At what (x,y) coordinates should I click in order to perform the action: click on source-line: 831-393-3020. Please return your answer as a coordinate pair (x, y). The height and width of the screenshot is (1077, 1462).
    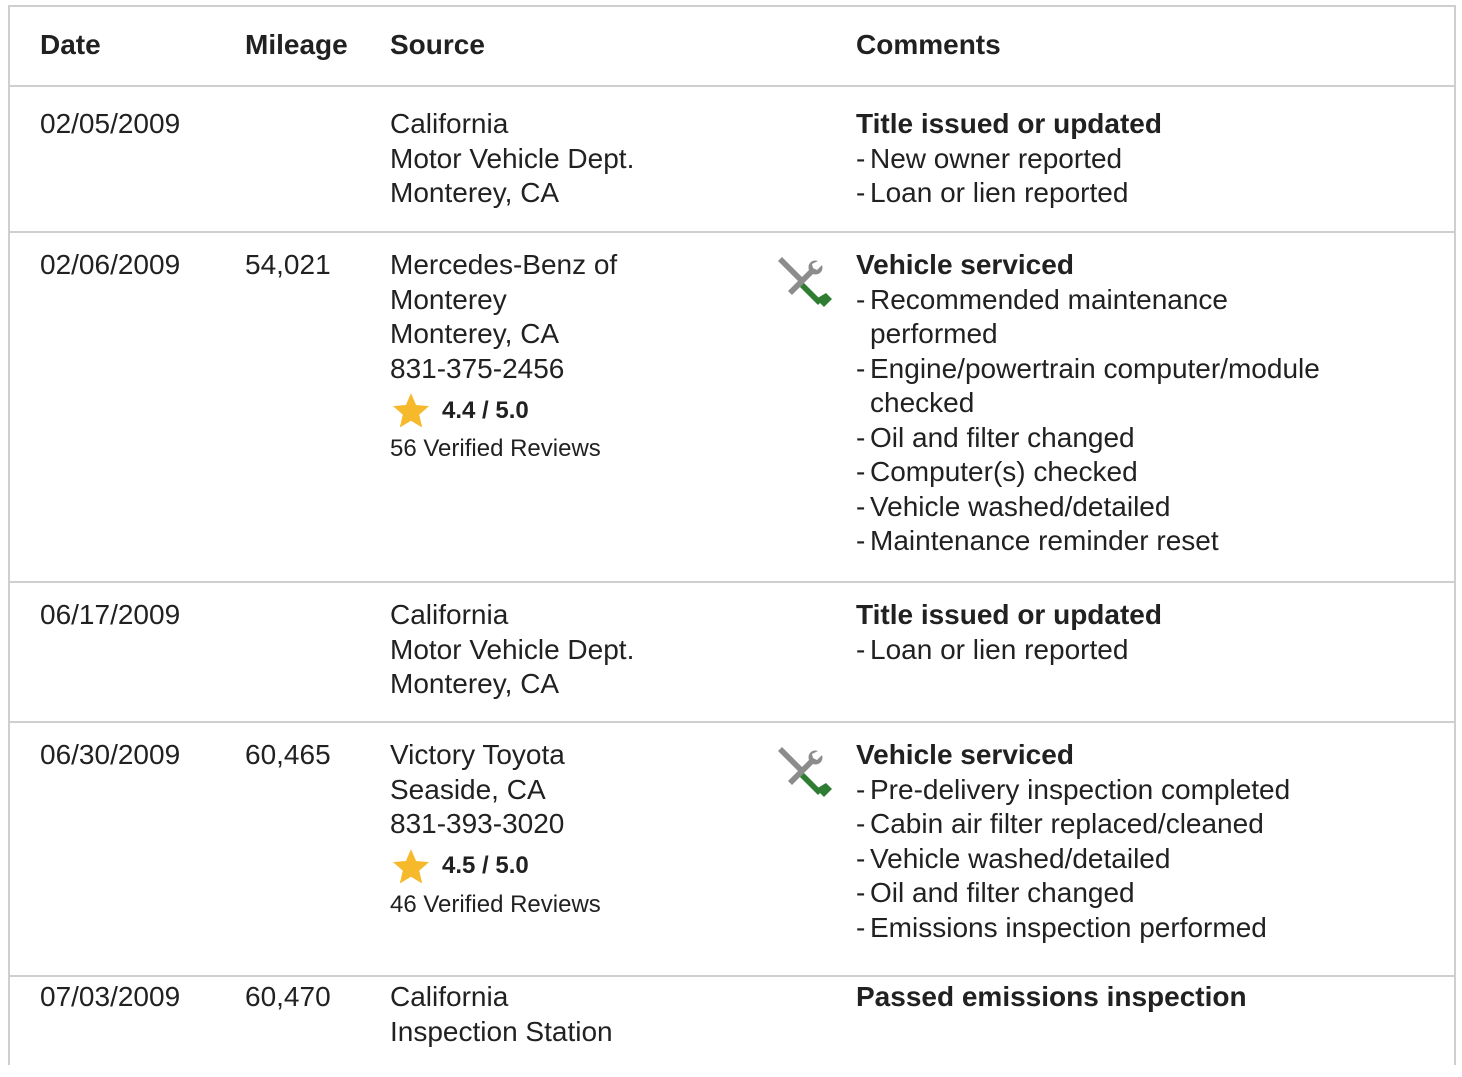
    Looking at the image, I should click on (477, 823).